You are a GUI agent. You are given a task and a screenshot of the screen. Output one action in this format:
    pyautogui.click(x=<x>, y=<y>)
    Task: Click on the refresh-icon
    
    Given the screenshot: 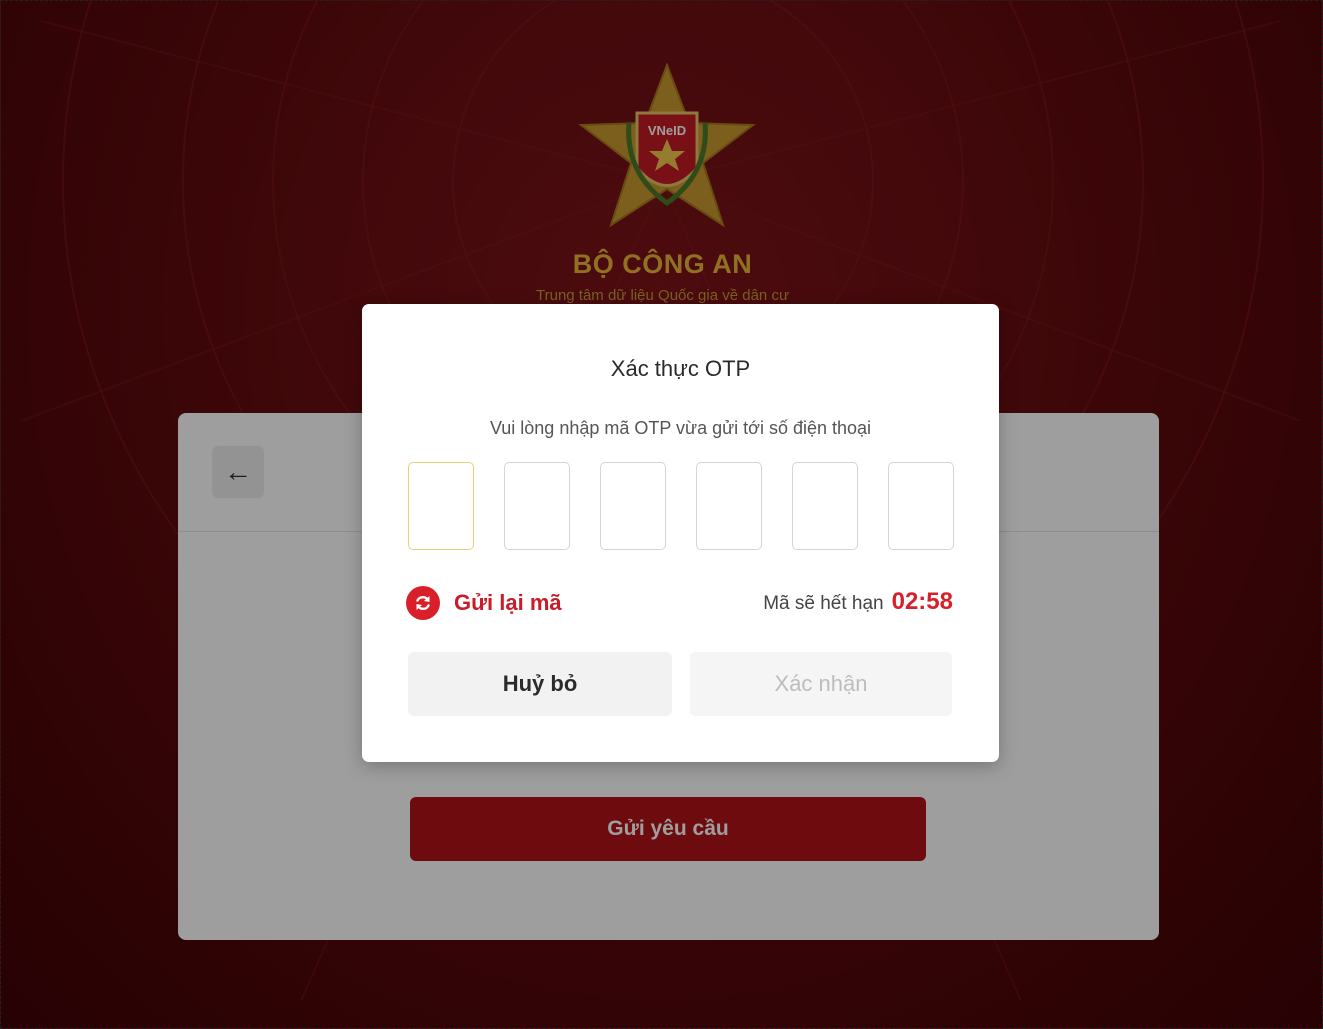 What is the action you would take?
    pyautogui.click(x=423, y=603)
    